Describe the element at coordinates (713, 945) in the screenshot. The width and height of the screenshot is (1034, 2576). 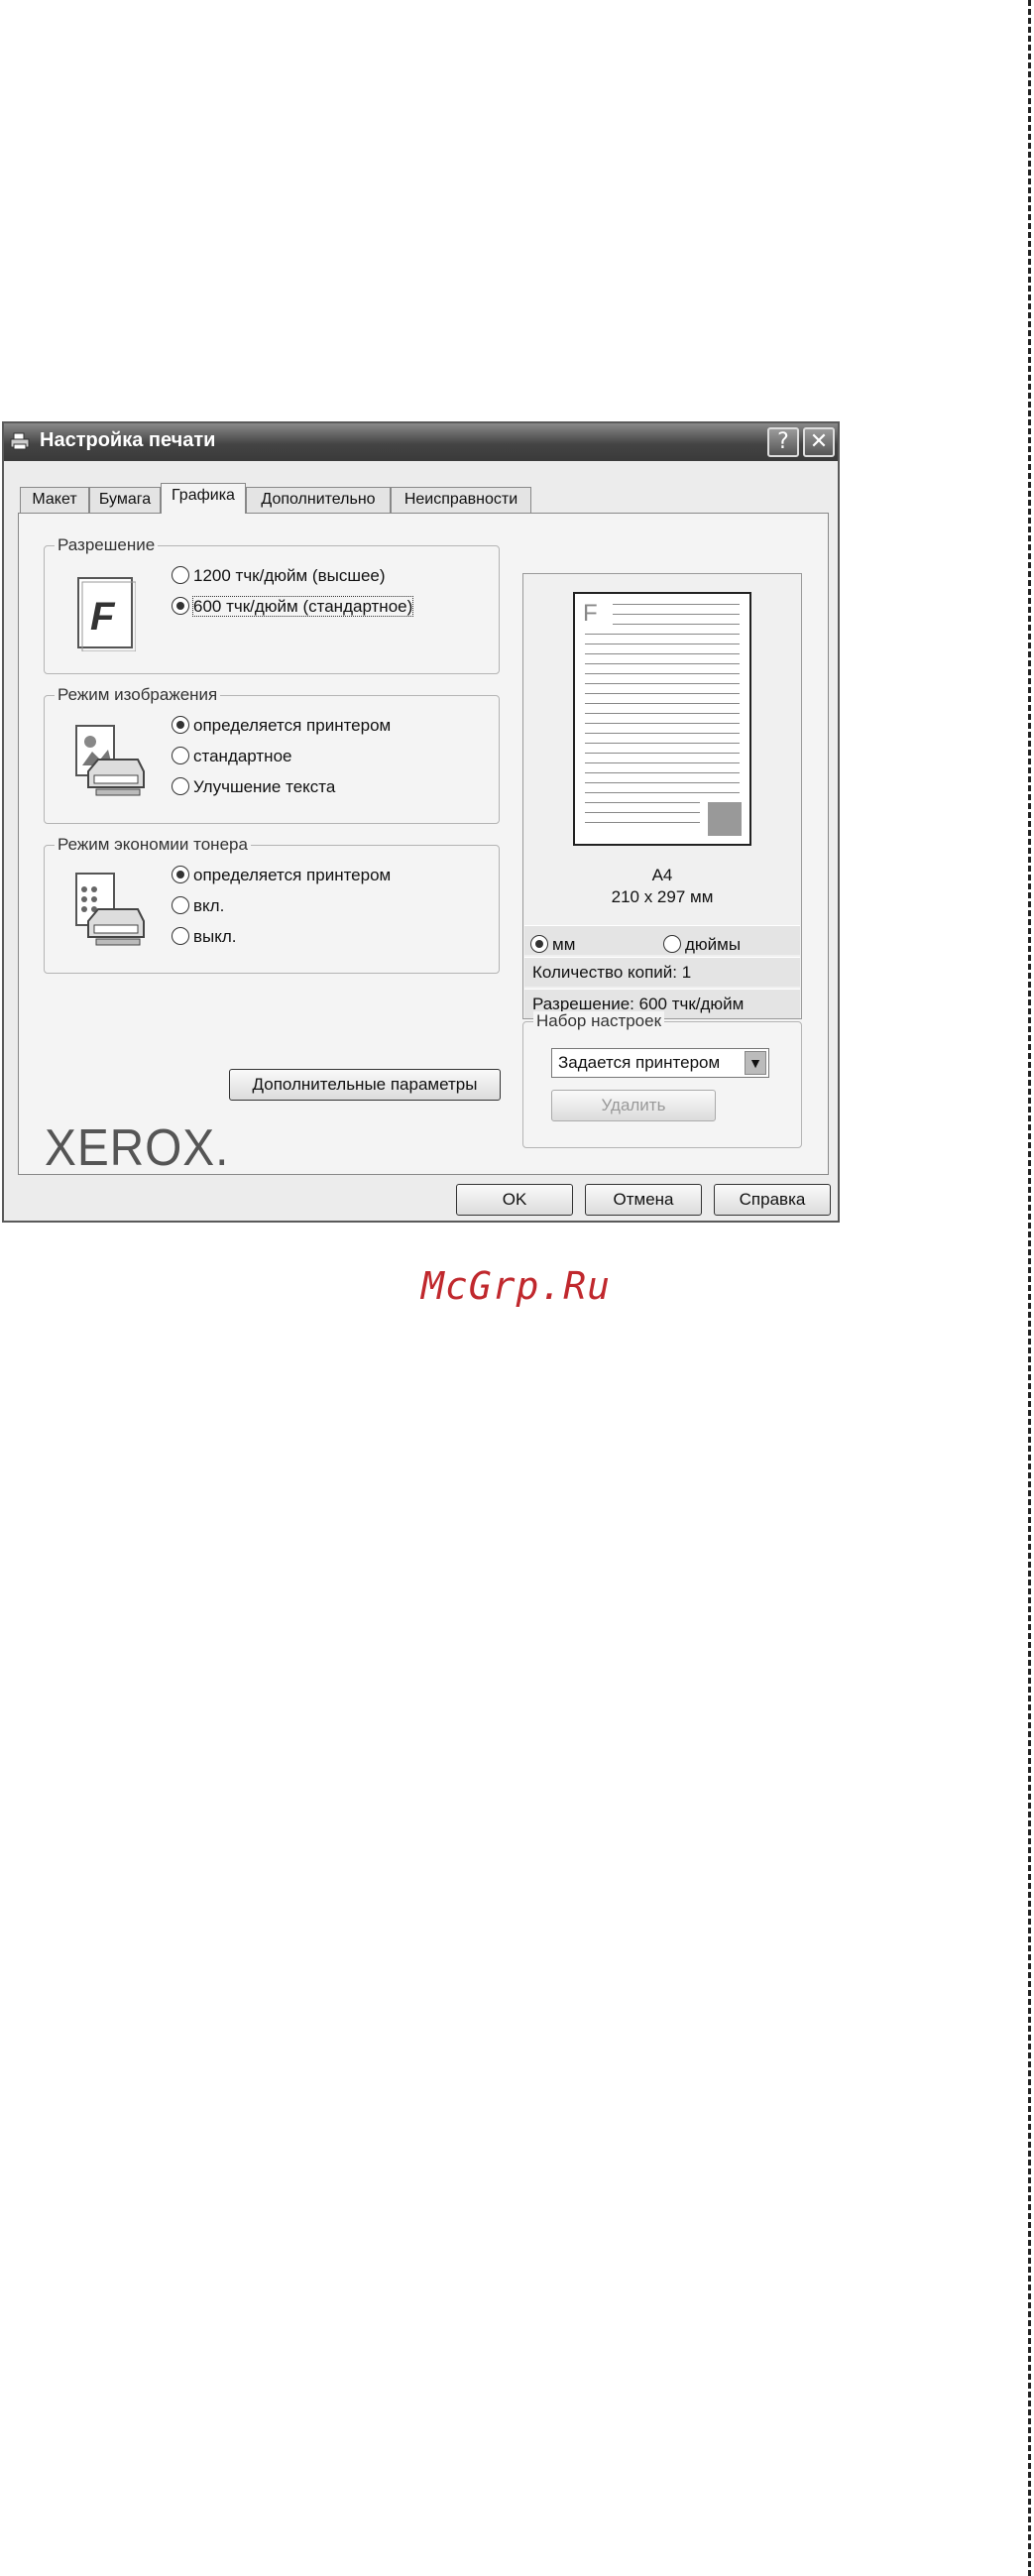
I see `units-option-inches-label: дюймы` at that location.